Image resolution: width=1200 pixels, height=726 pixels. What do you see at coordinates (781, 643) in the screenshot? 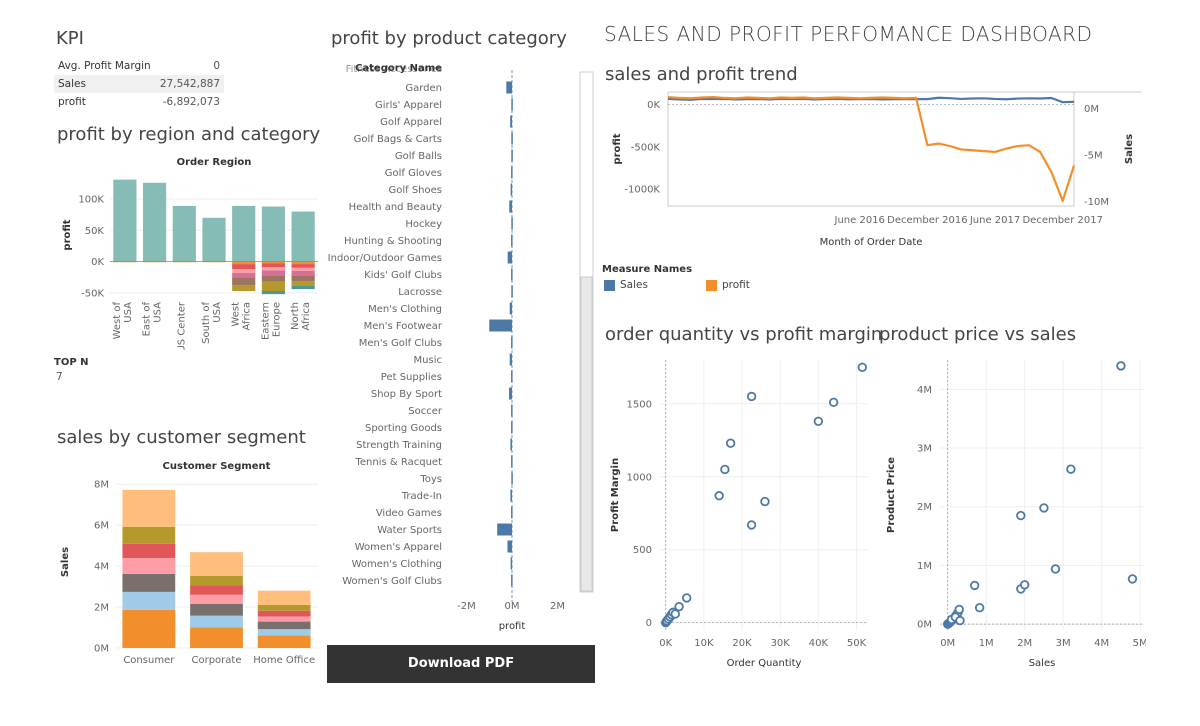
I see `x-tick-label: 30K` at bounding box center [781, 643].